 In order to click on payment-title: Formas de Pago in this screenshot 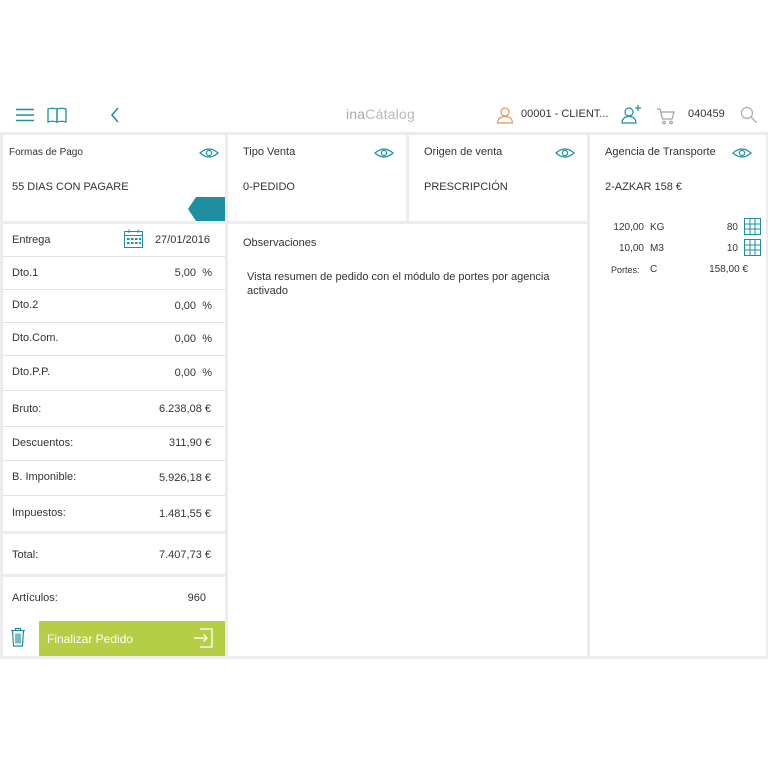, I will do `click(46, 152)`.